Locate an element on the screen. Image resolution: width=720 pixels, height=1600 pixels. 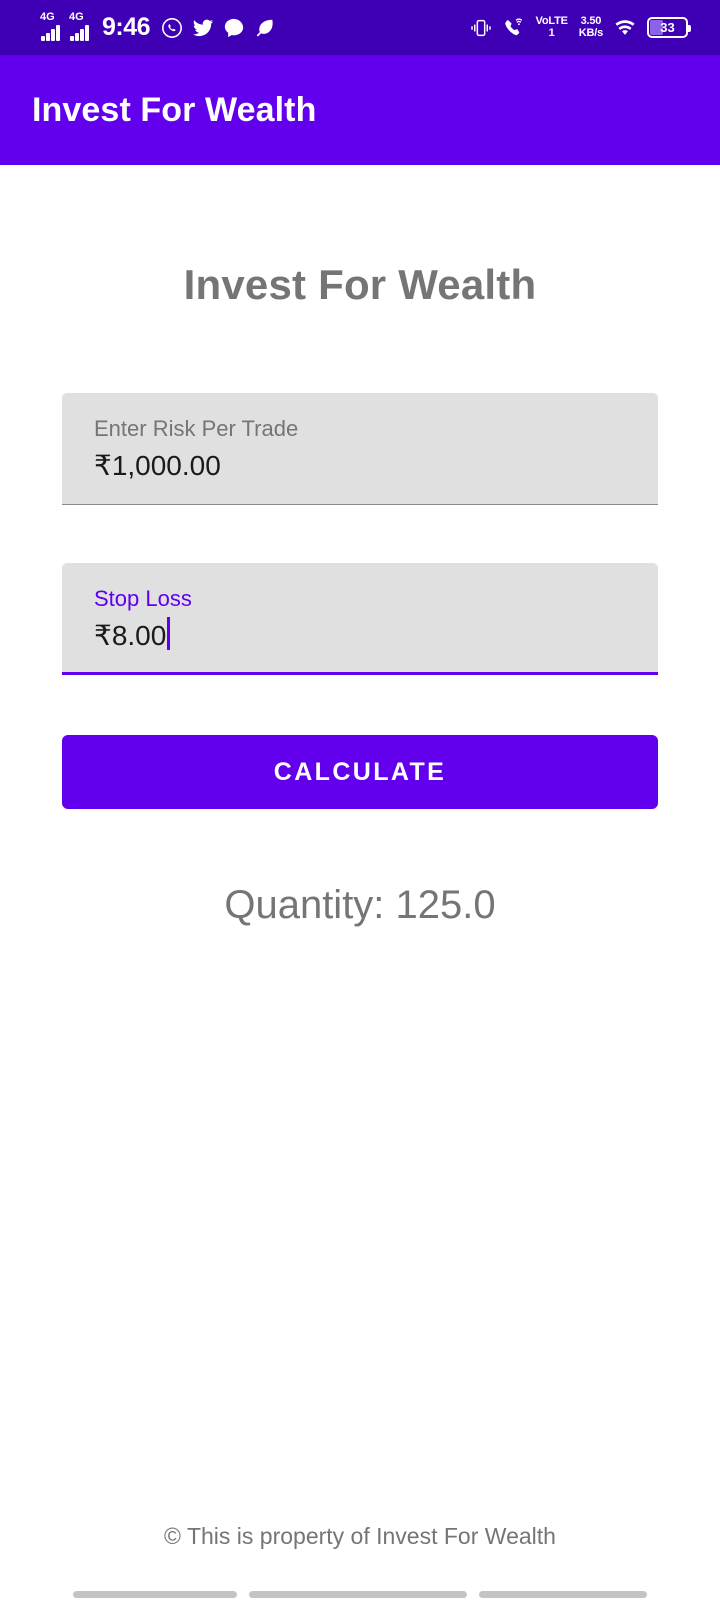
vibrate-icon is located at coordinates (481, 28).